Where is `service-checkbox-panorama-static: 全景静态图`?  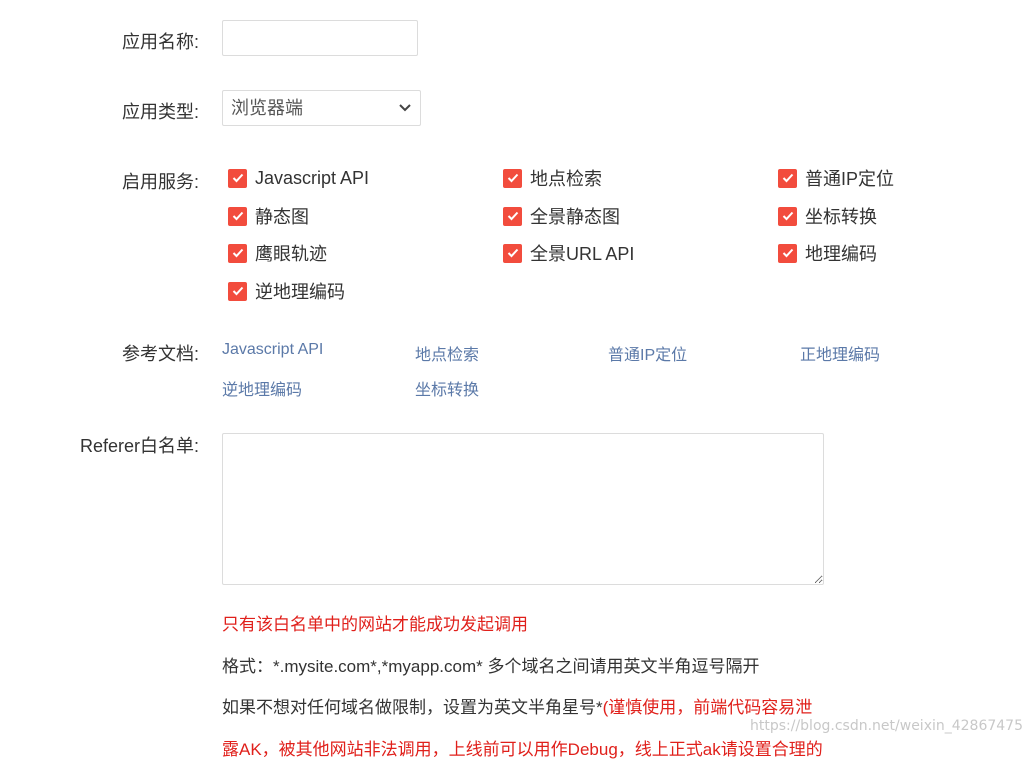 service-checkbox-panorama-static: 全景静态图 is located at coordinates (561, 216).